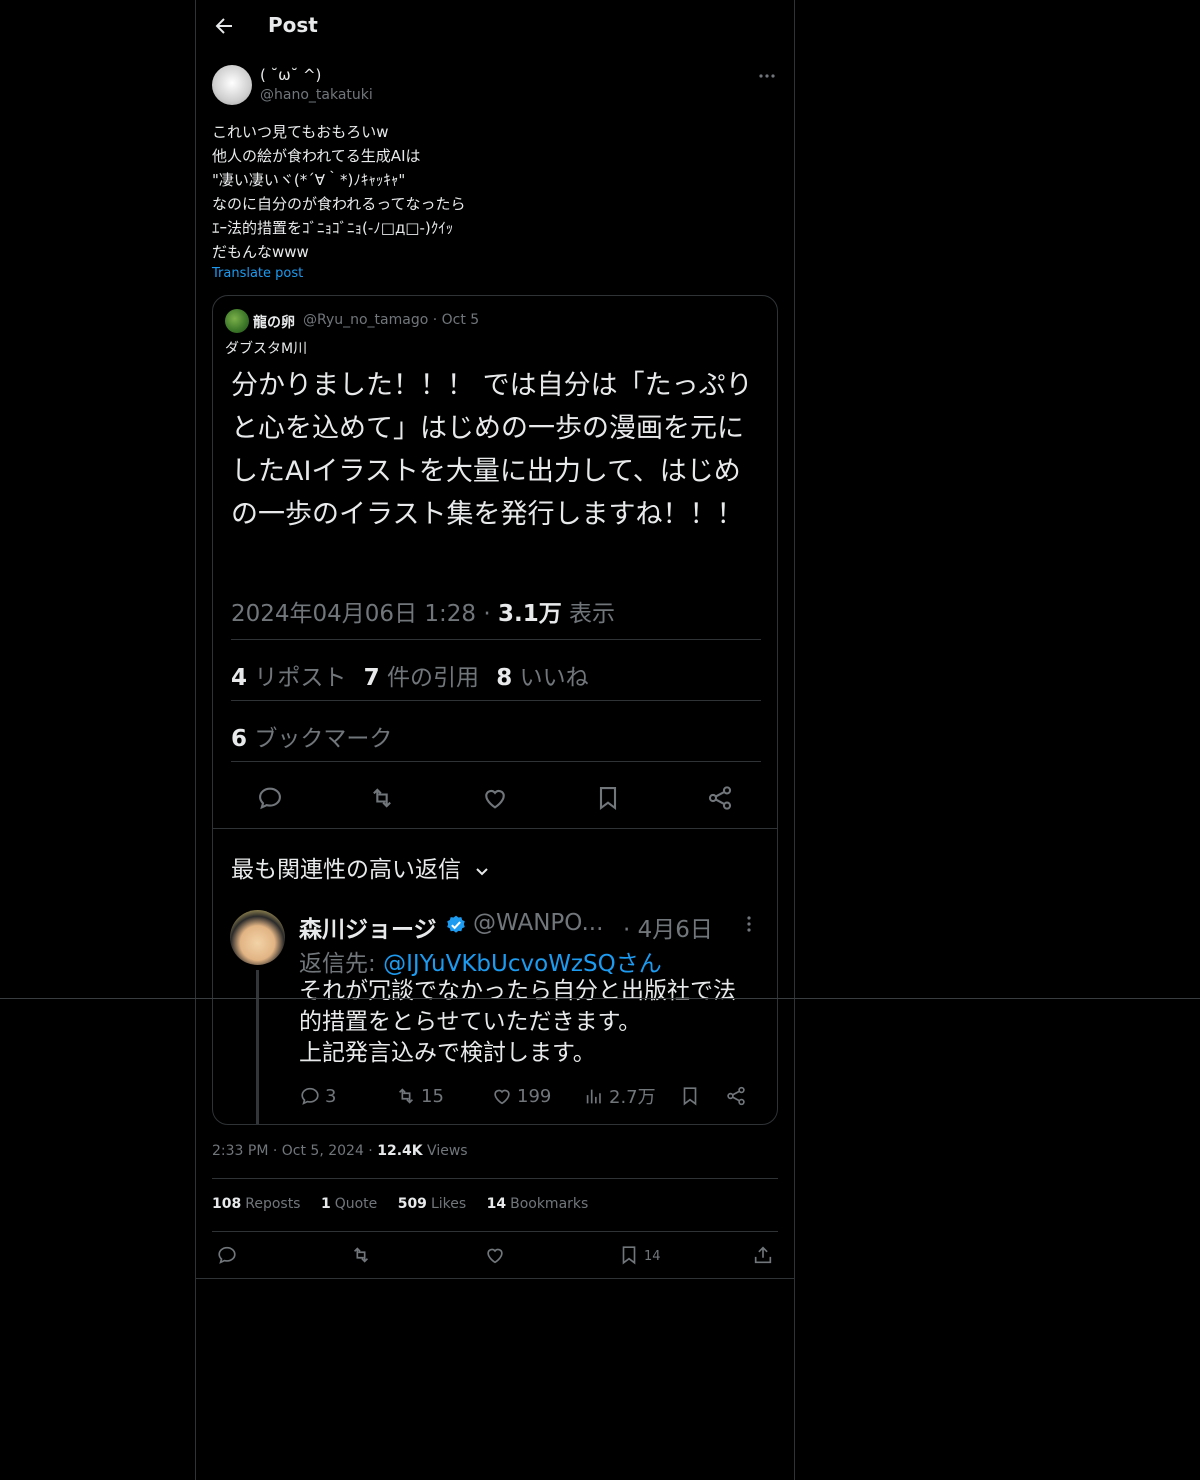  I want to click on share-button, so click(763, 1255).